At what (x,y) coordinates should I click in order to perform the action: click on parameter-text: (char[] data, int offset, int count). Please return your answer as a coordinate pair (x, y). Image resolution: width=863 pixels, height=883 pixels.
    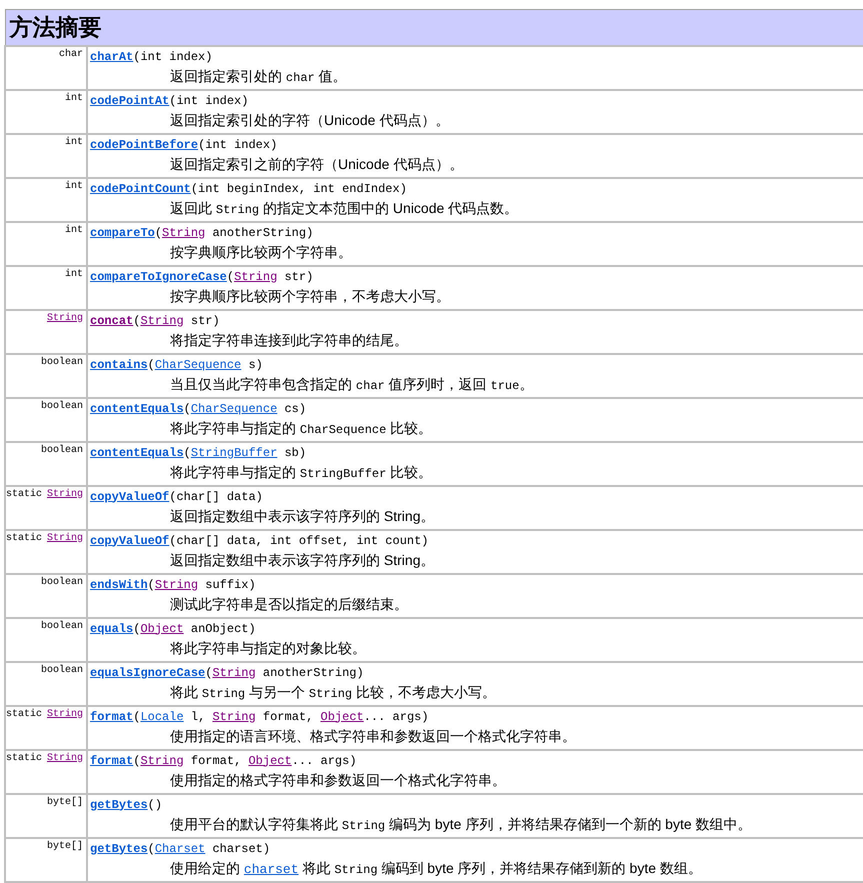
    Looking at the image, I should click on (298, 541).